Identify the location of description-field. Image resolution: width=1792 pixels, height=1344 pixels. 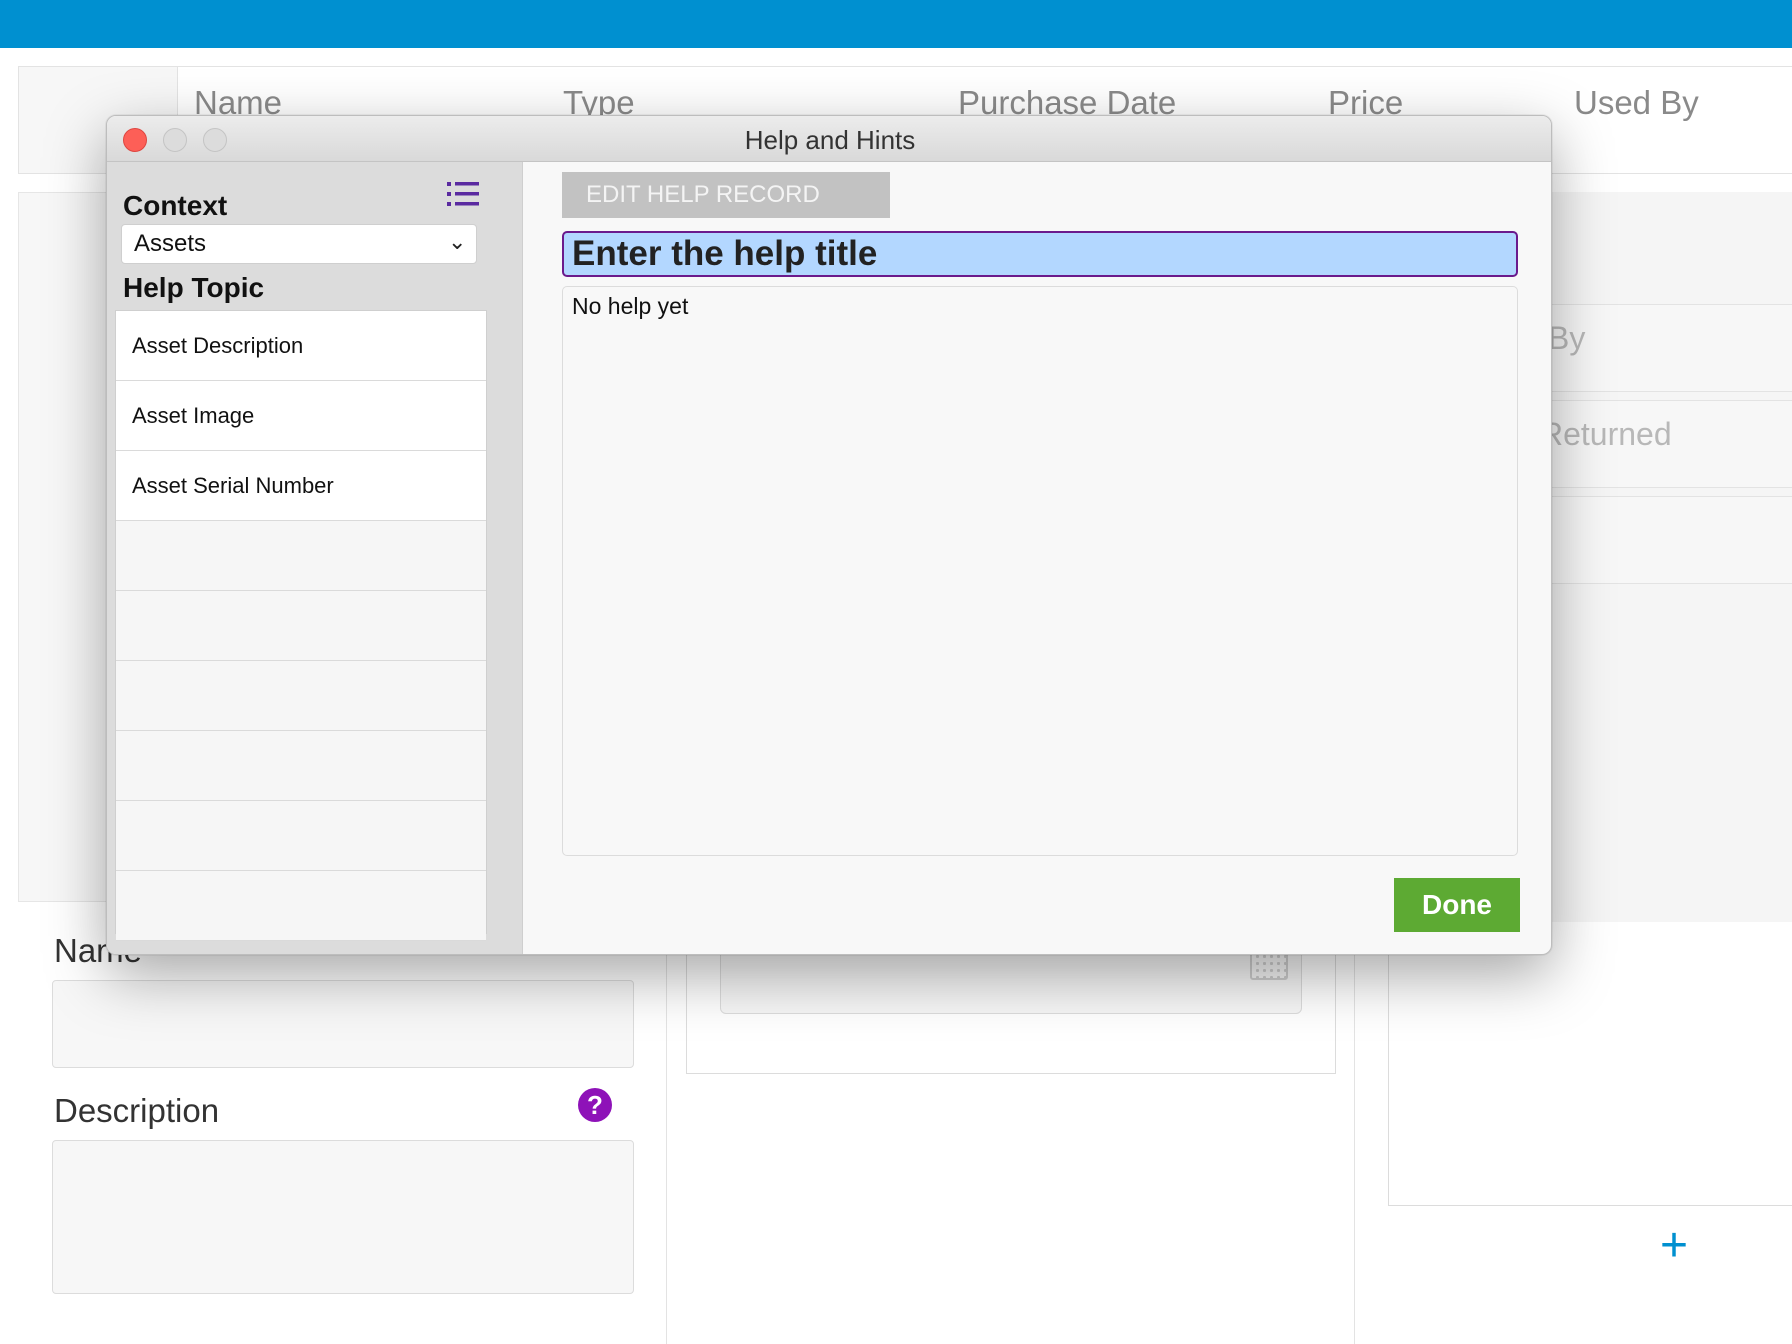
(343, 1217).